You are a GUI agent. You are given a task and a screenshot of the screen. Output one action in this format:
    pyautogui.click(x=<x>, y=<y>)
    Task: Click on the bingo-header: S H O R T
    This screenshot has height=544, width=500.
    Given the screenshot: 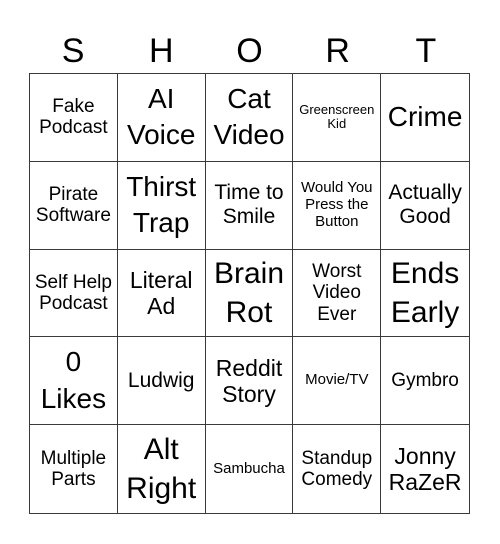 What is the action you would take?
    pyautogui.click(x=249, y=51)
    